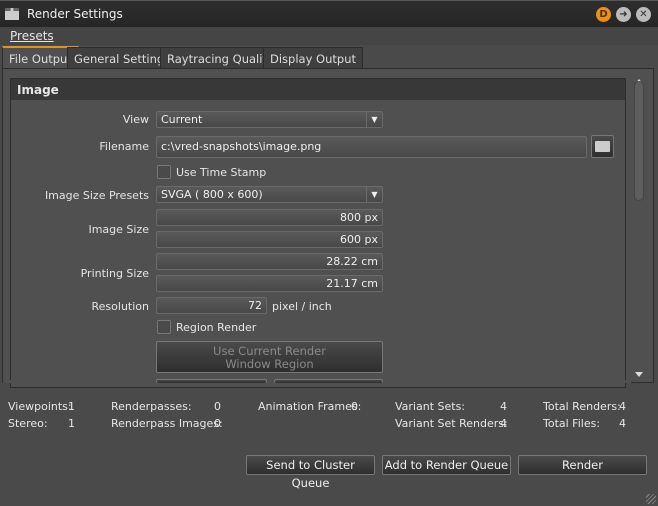  I want to click on menu-bar: Presets, so click(329, 36).